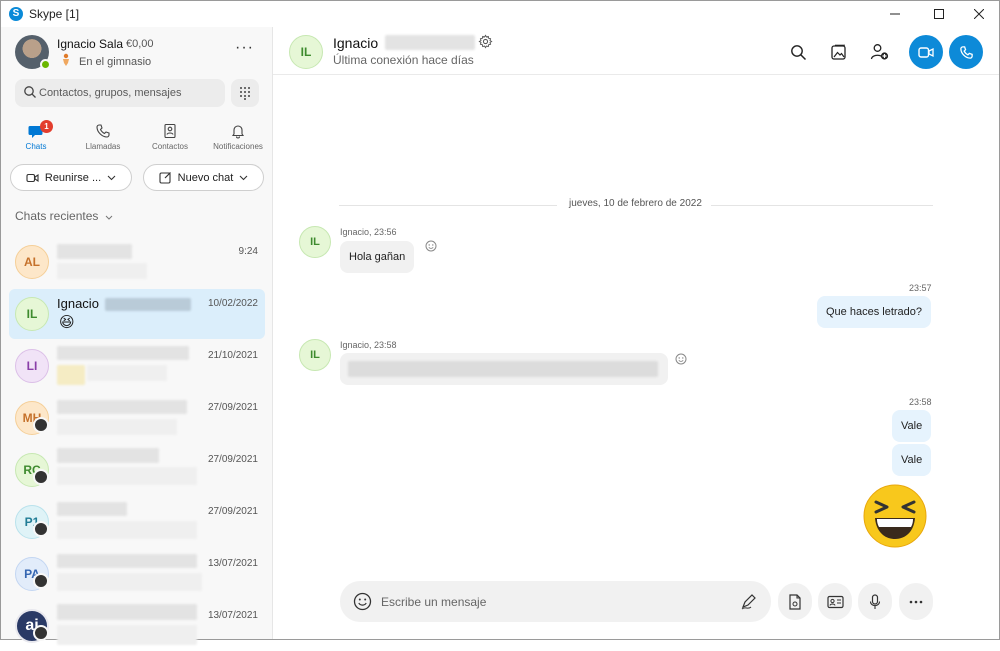  I want to click on dialpad-button, so click(245, 93).